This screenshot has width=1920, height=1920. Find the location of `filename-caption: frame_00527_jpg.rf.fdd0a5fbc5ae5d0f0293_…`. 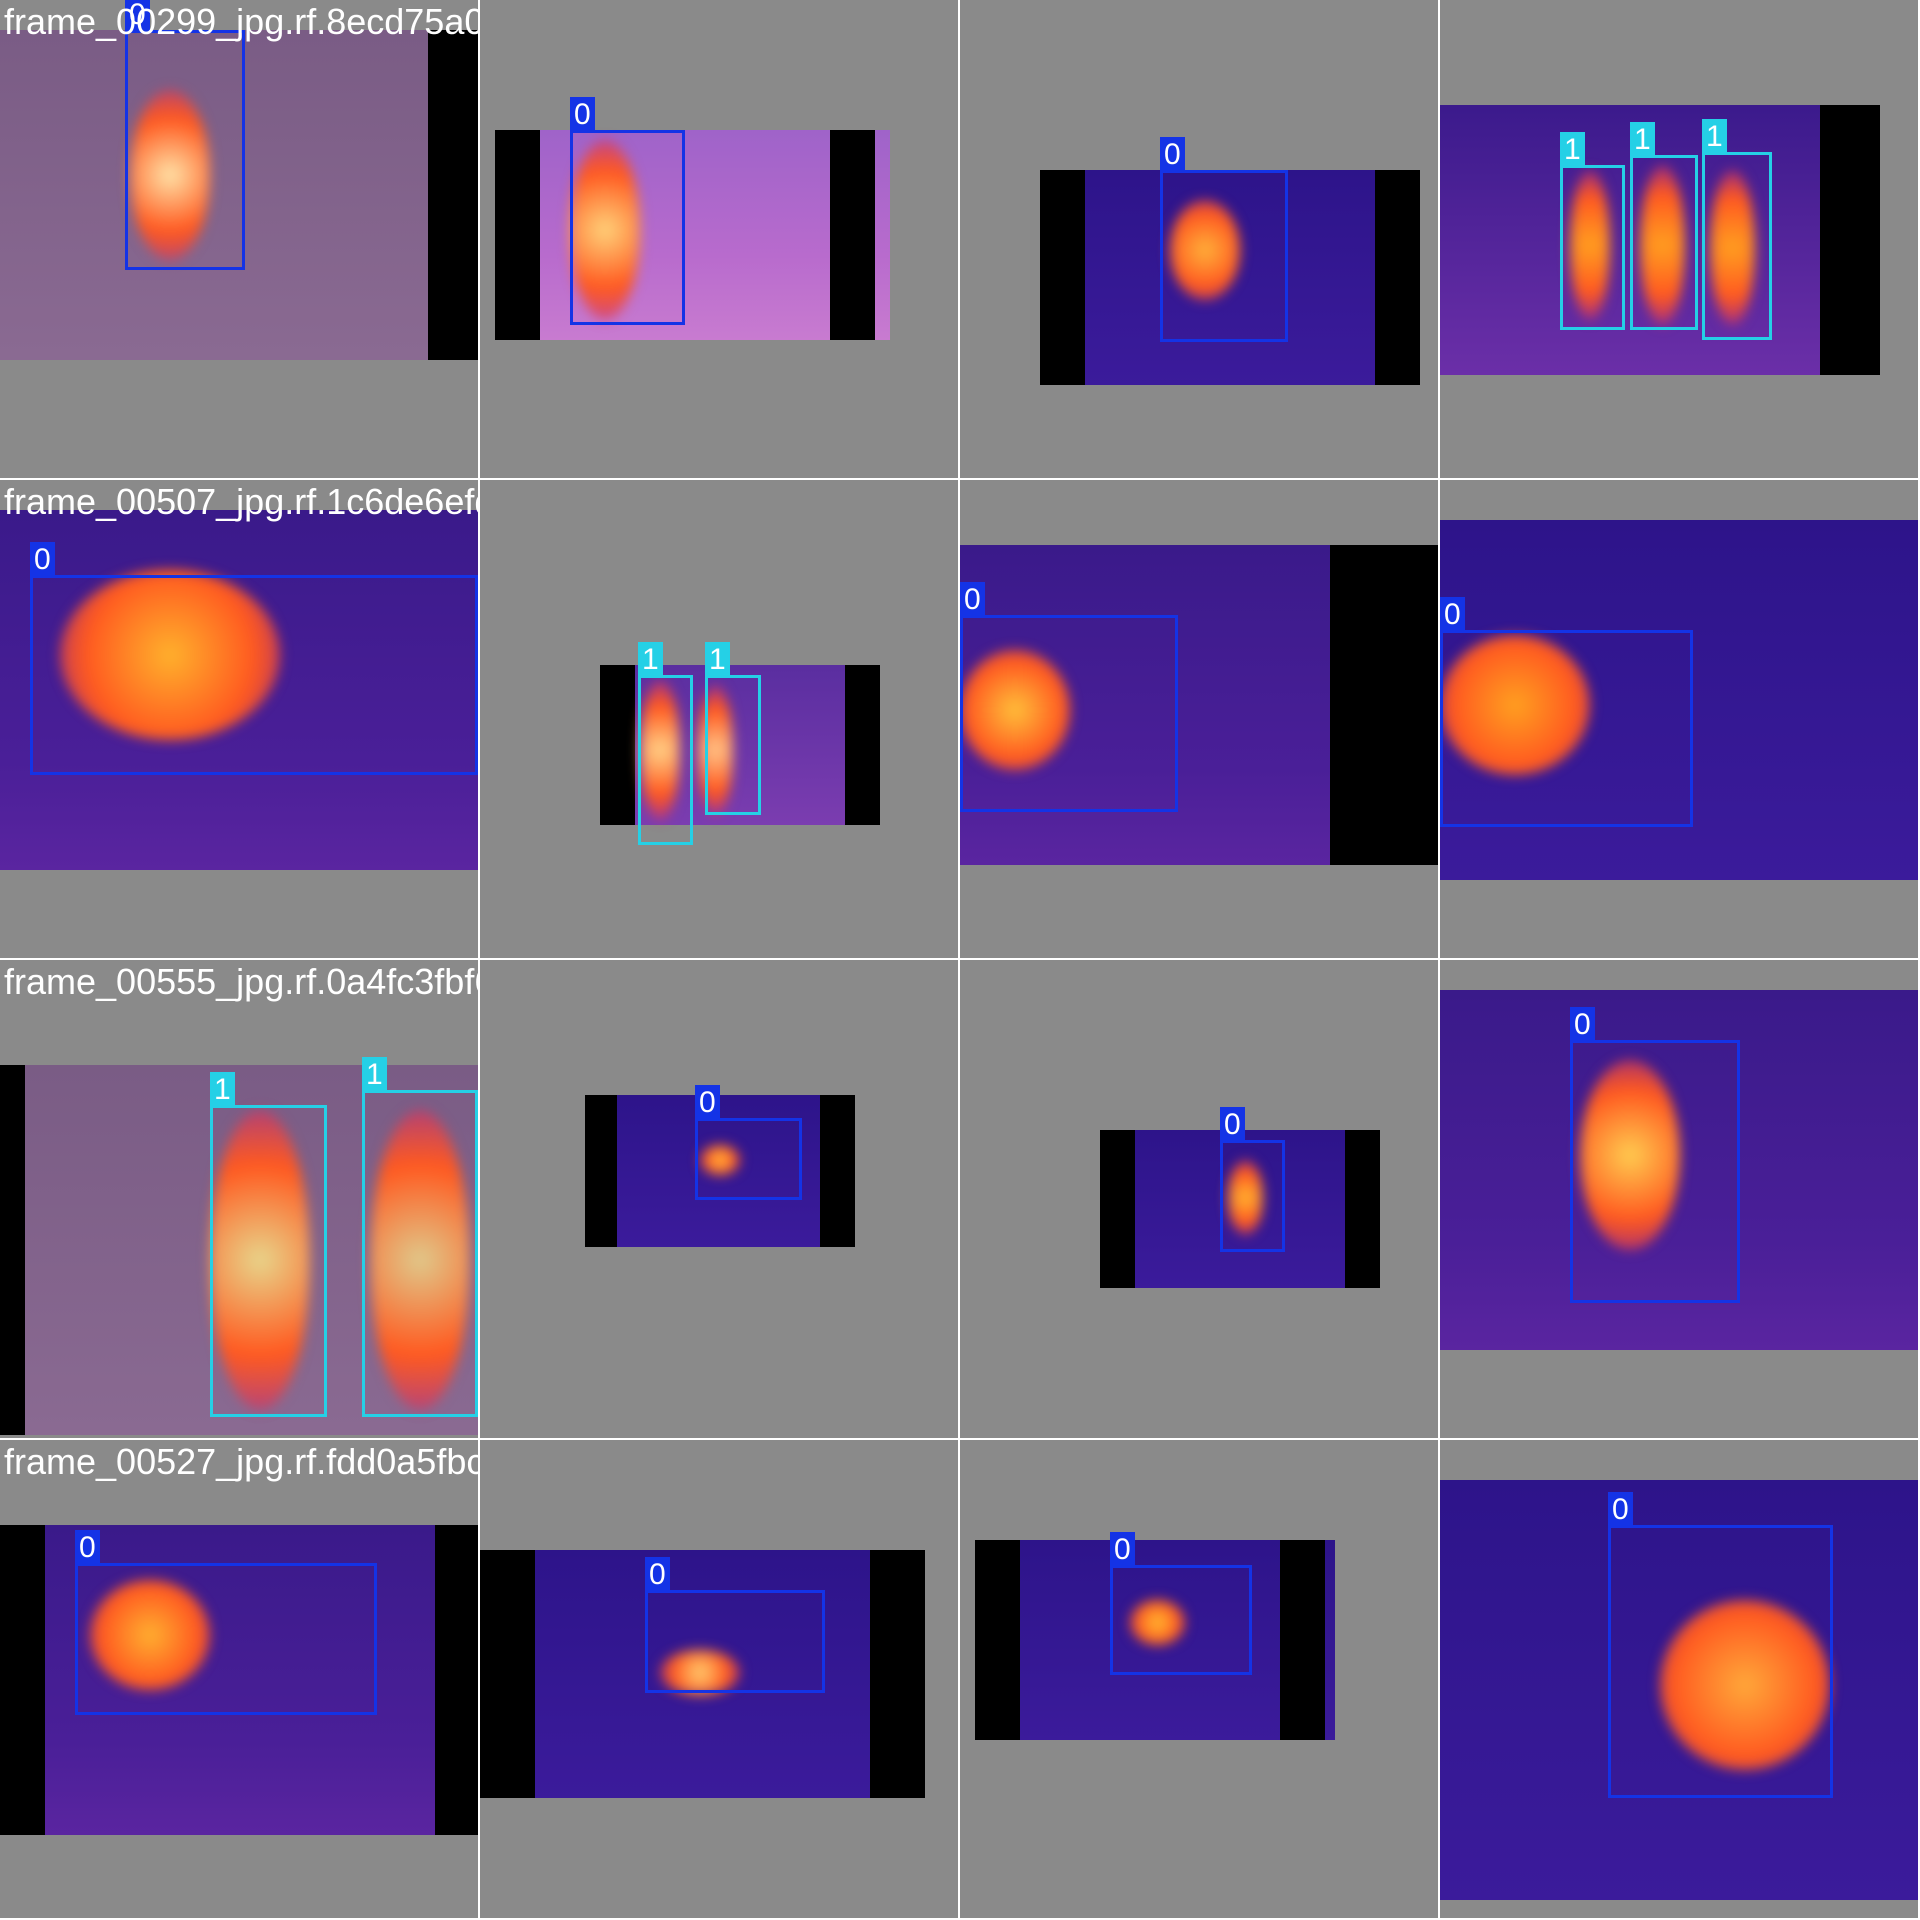

filename-caption: frame_00527_jpg.rf.fdd0a5fbc5ae5d0f0293_… is located at coordinates (241, 1461).